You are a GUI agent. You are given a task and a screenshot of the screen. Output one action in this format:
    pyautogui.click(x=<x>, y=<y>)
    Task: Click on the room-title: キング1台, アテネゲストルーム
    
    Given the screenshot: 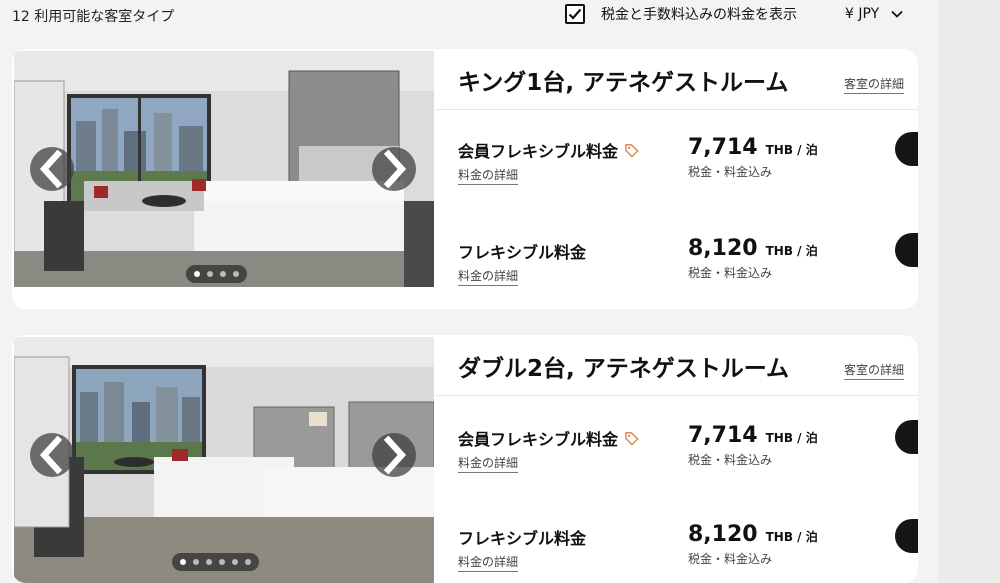 What is the action you would take?
    pyautogui.click(x=623, y=83)
    